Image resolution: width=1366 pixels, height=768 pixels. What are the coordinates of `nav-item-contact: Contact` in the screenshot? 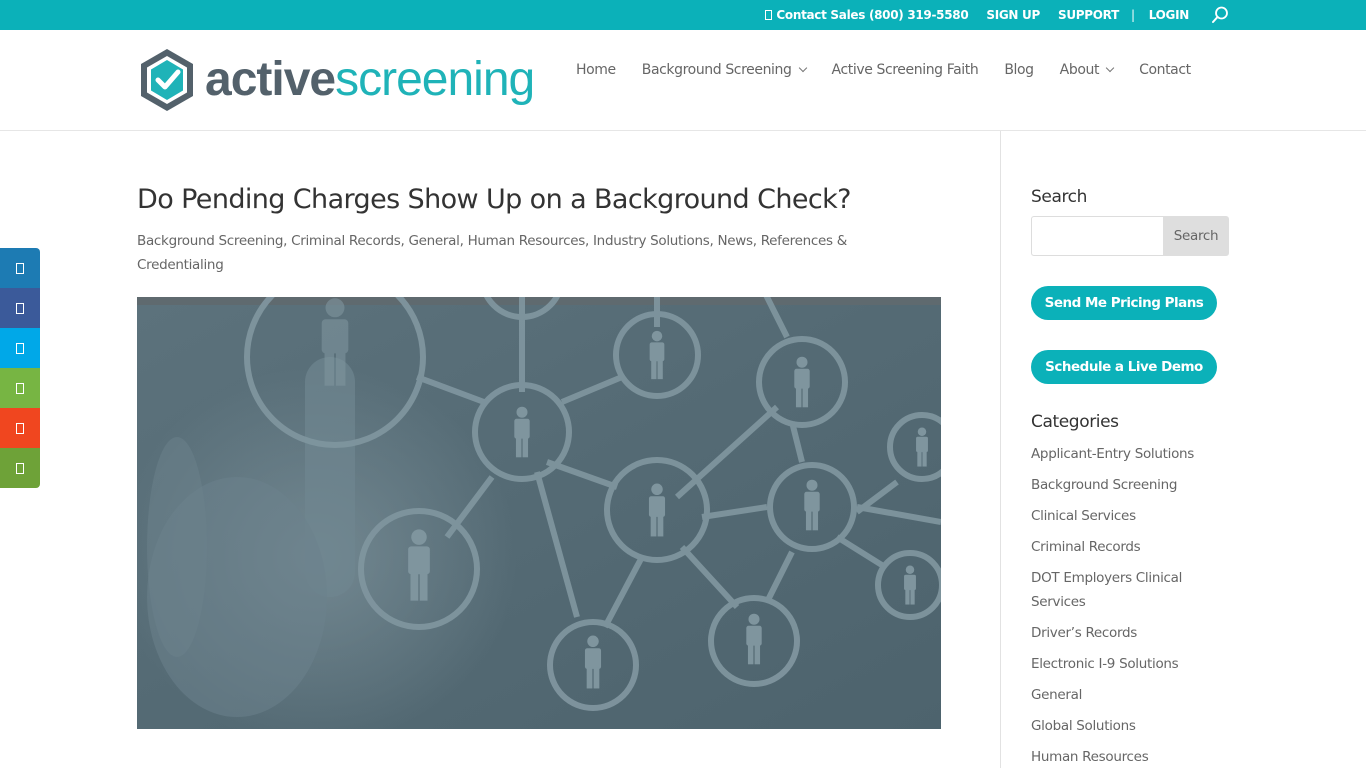 It's located at (1165, 70).